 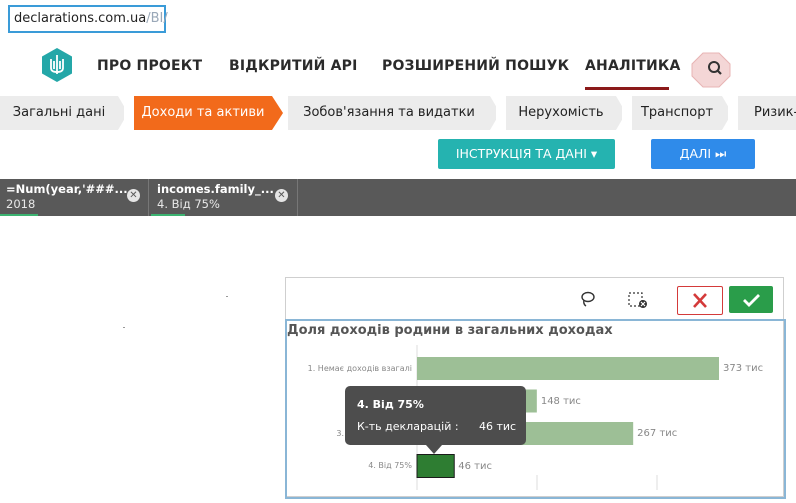 What do you see at coordinates (359, 368) in the screenshot?
I see `category-label: 1. Немає доходів взагалі` at bounding box center [359, 368].